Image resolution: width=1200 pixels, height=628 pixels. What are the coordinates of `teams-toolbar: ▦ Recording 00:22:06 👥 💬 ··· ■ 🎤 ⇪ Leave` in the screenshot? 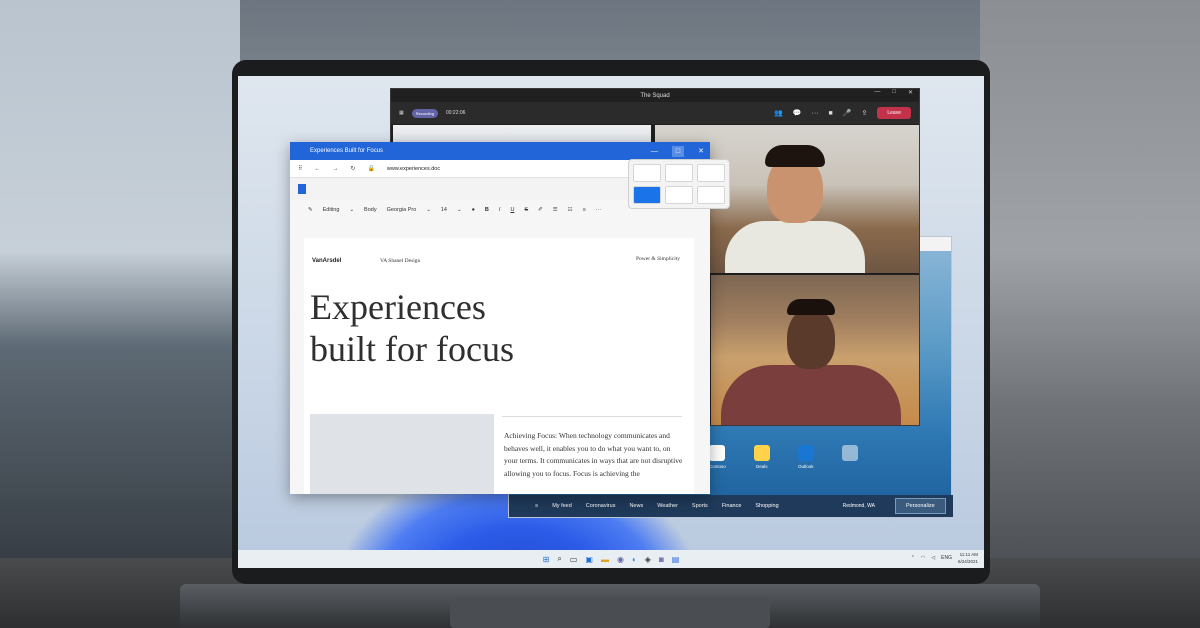 It's located at (655, 113).